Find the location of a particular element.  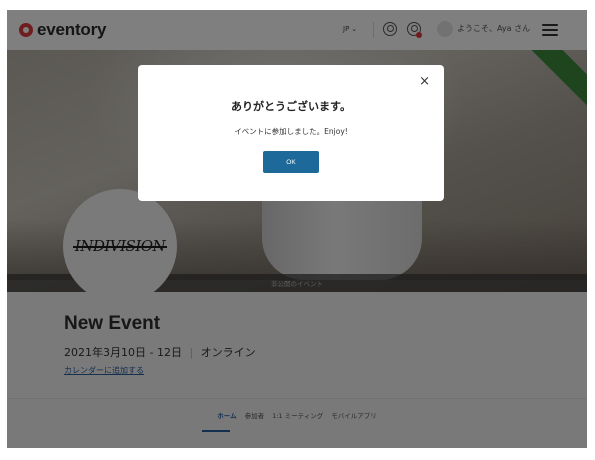

close-icon: × is located at coordinates (424, 81).